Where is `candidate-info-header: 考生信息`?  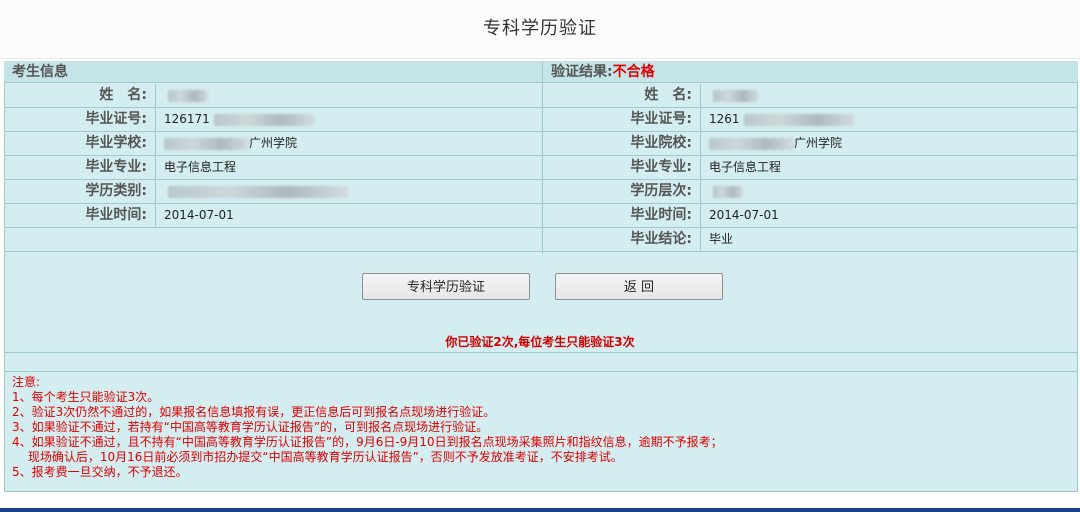 candidate-info-header: 考生信息 is located at coordinates (273, 72).